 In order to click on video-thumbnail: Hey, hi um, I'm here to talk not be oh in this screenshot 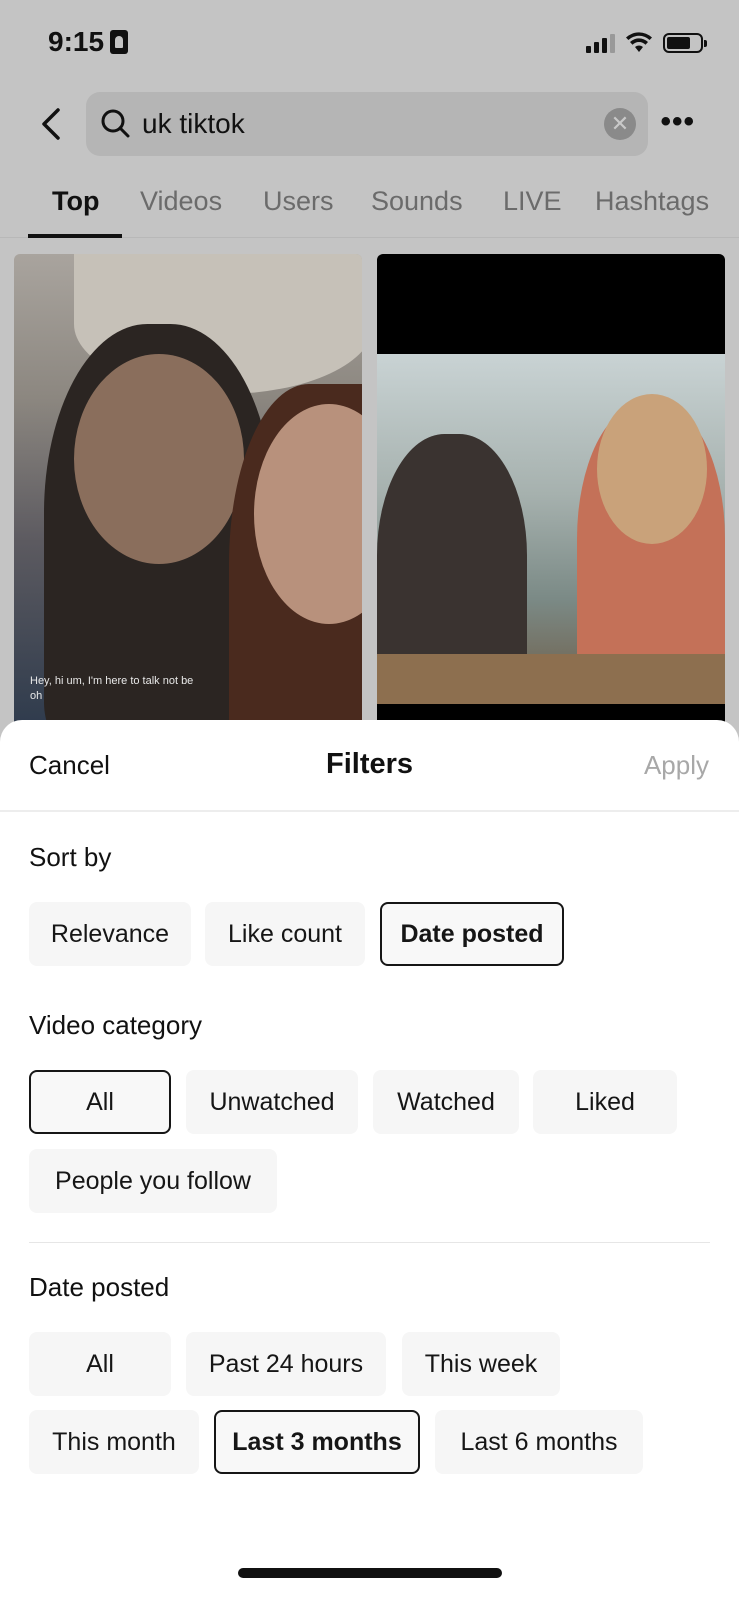, I will do `click(188, 494)`.